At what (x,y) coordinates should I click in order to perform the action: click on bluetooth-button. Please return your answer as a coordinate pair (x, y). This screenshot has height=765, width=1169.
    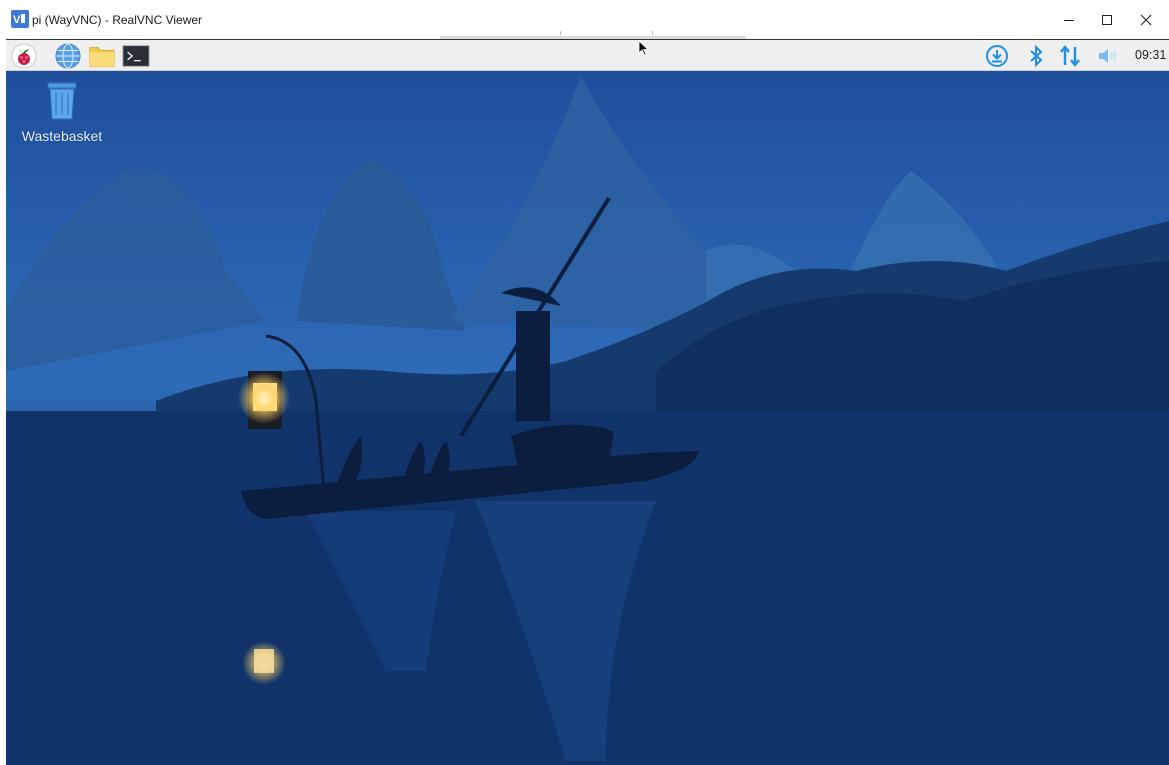
    Looking at the image, I should click on (1036, 56).